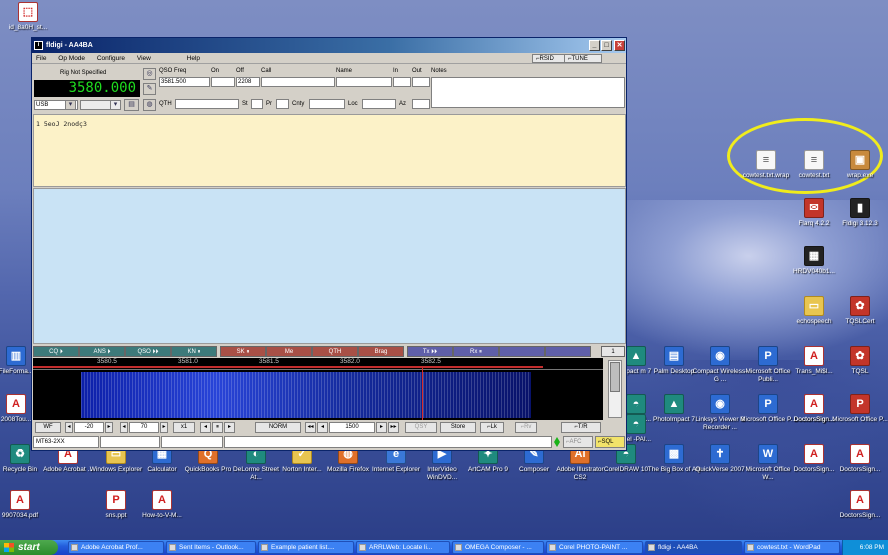  What do you see at coordinates (379, 104) in the screenshot?
I see `locator-field` at bounding box center [379, 104].